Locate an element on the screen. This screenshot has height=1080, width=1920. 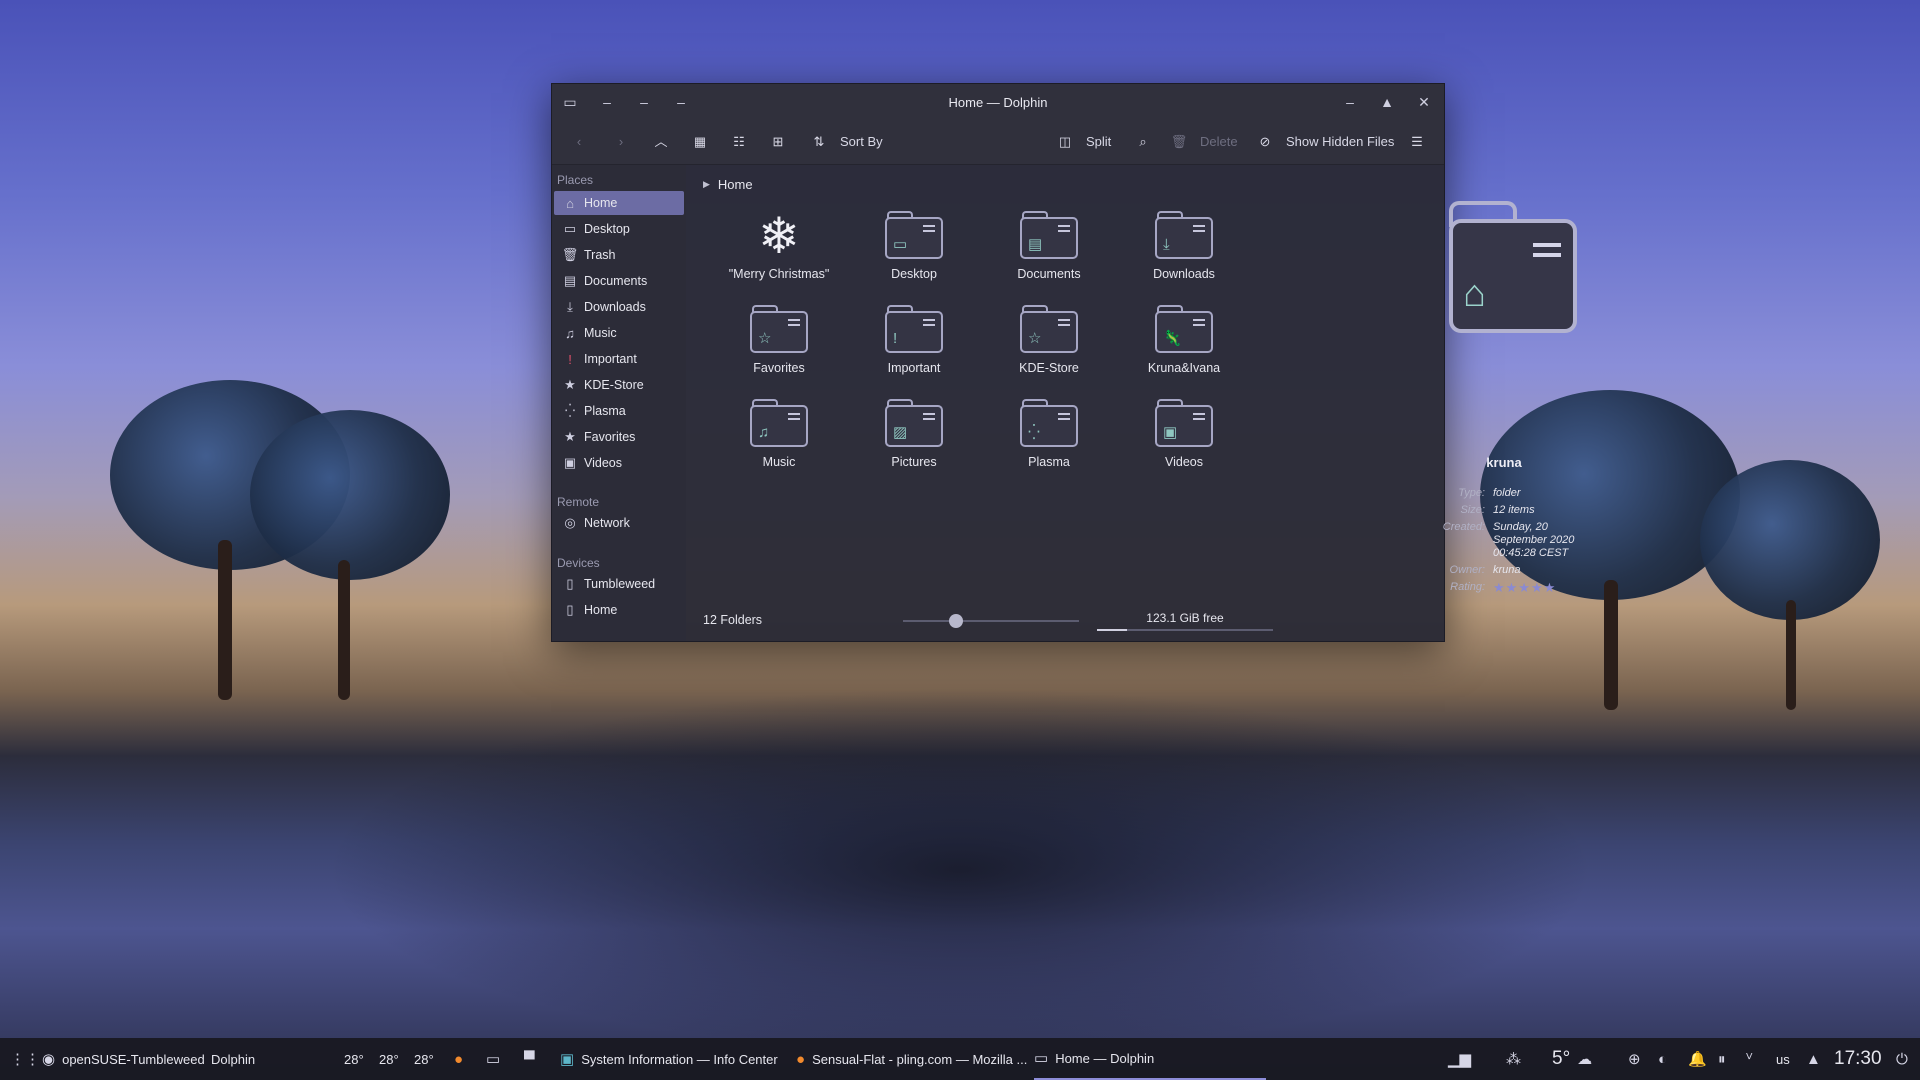
minimize-button: – is located at coordinates (1350, 102).